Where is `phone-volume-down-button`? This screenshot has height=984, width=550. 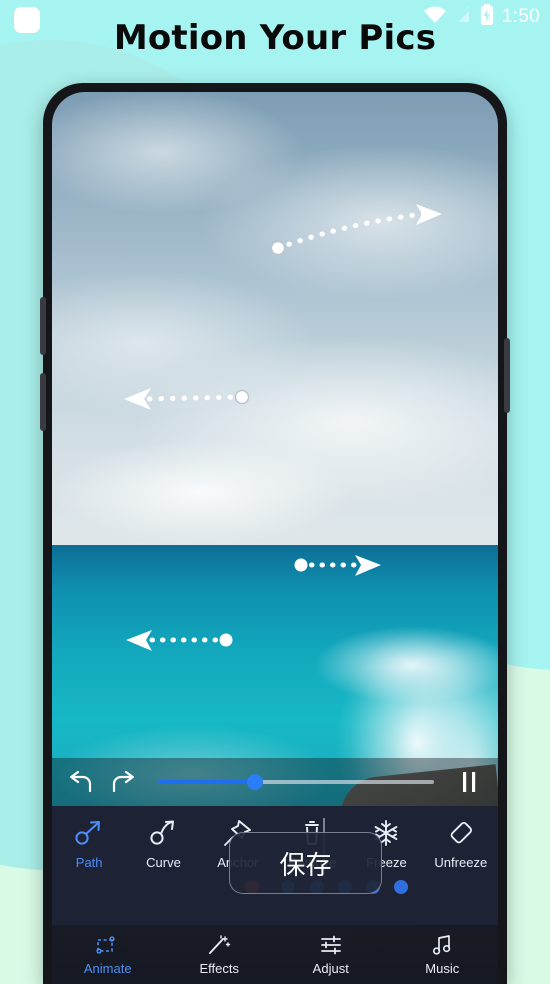
phone-volume-down-button is located at coordinates (43, 402).